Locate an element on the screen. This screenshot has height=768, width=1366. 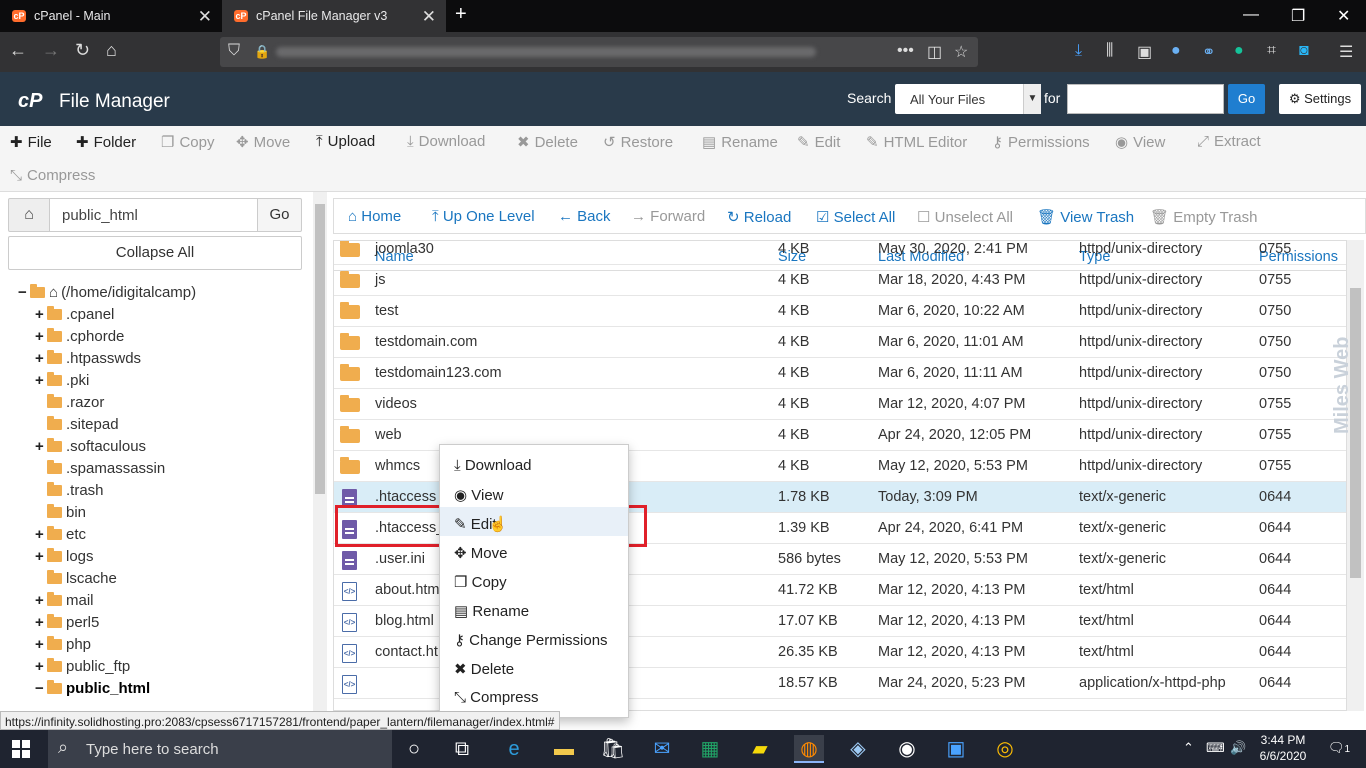
unselect-all-button: ☐ Unselect All is located at coordinates (965, 217).